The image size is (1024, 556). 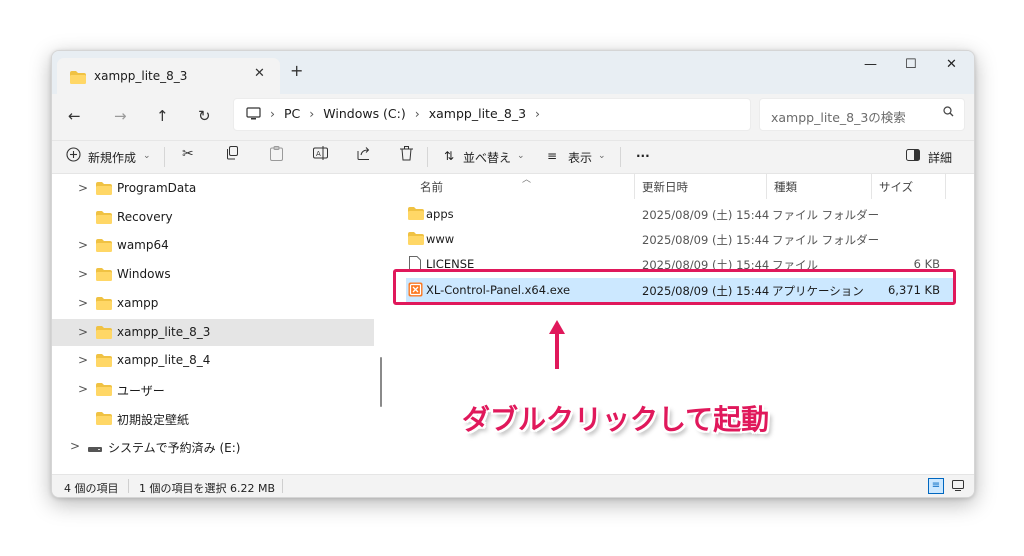 I want to click on search-box: xampp_lite_8_3の検索, so click(x=862, y=114).